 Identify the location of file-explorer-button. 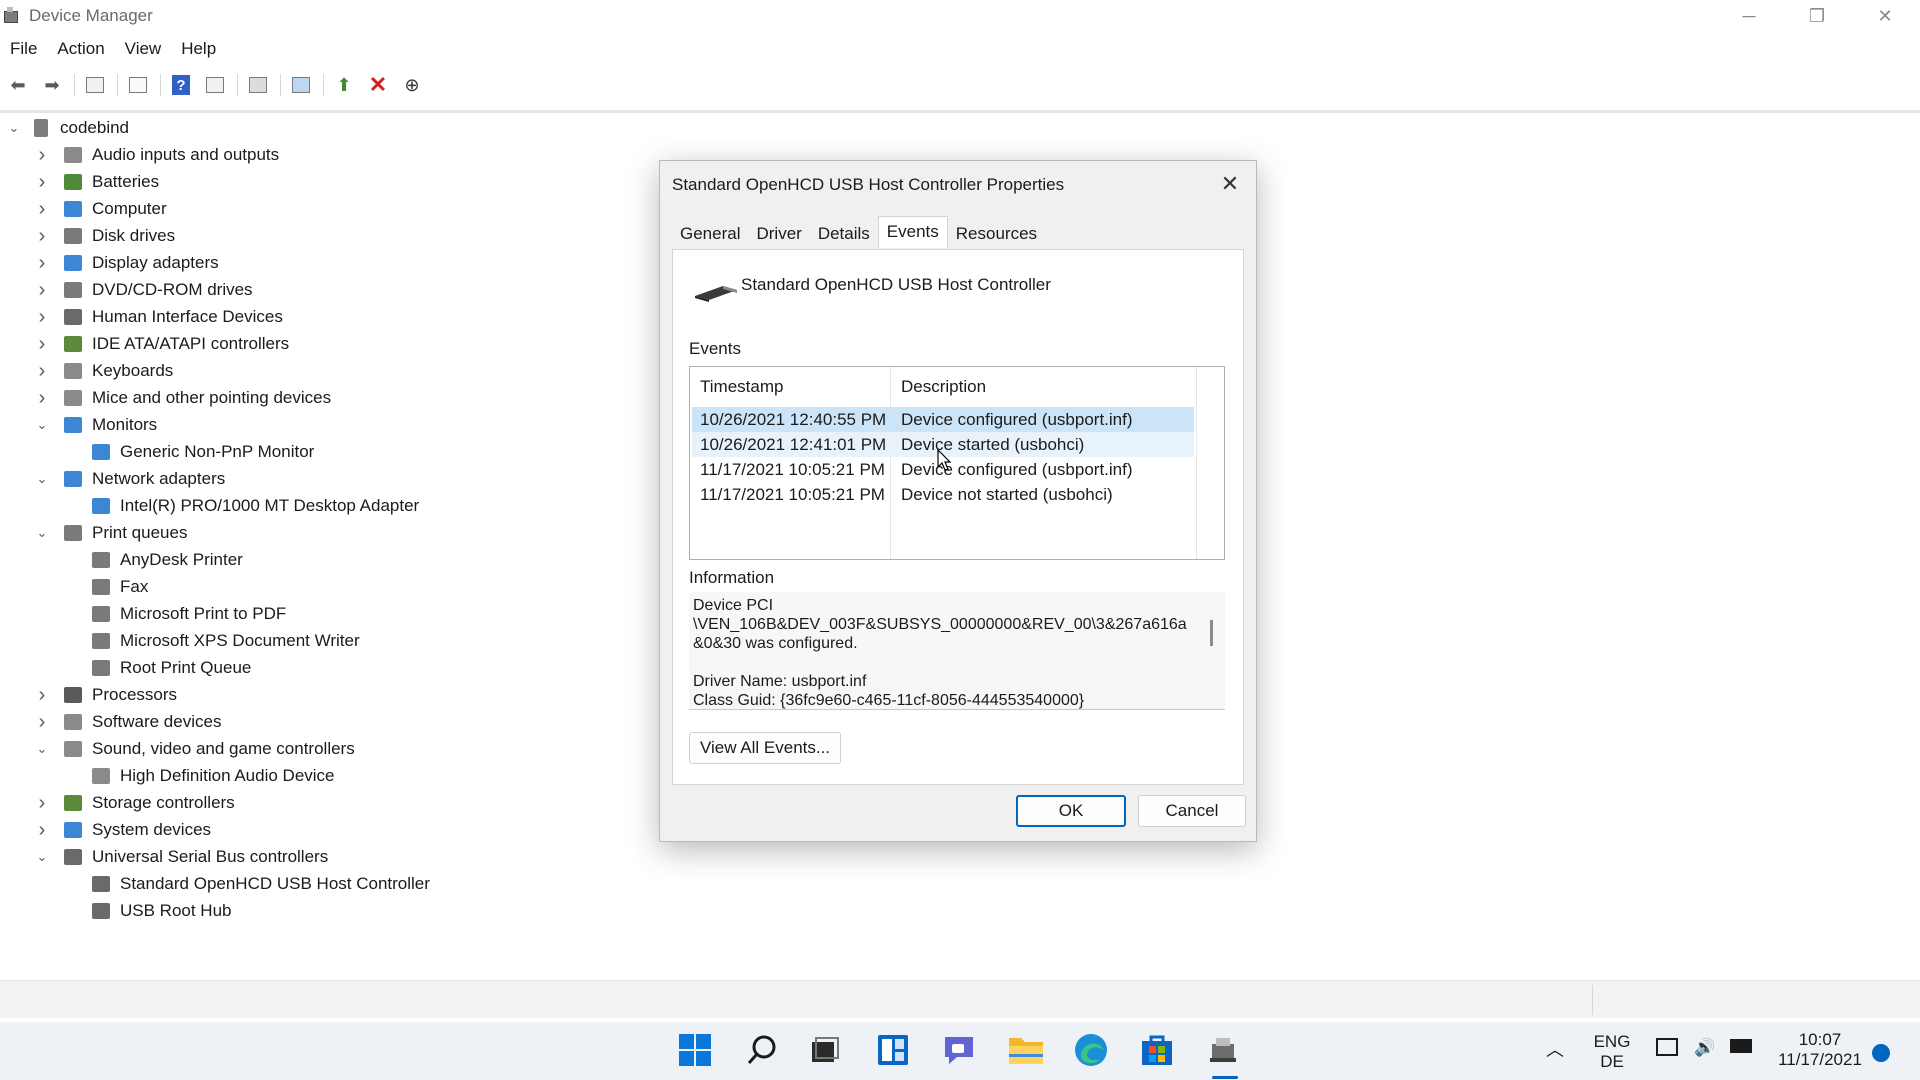
(1026, 1050).